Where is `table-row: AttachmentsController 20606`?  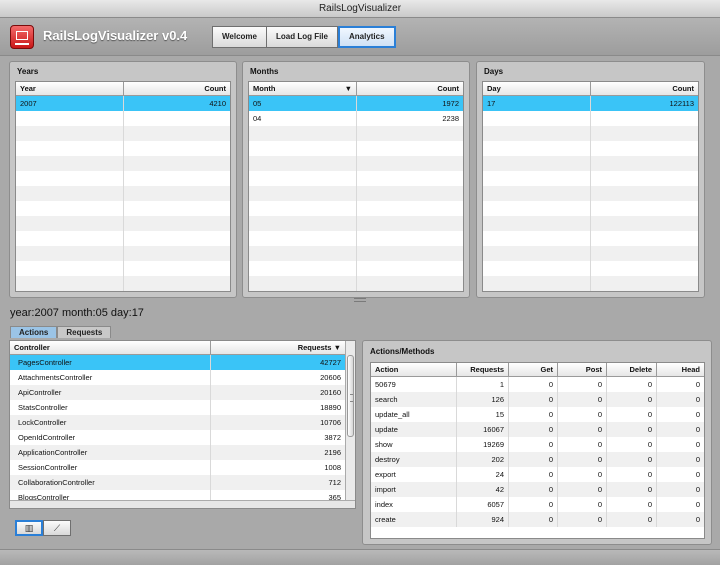 table-row: AttachmentsController 20606 is located at coordinates (177, 377).